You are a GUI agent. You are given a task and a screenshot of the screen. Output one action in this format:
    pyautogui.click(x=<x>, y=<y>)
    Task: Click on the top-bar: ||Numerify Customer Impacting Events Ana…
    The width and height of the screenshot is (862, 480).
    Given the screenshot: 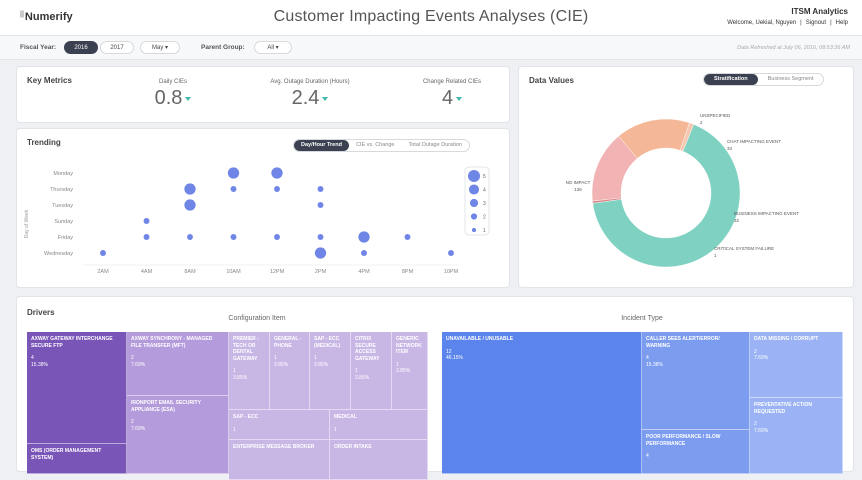 What is the action you would take?
    pyautogui.click(x=431, y=18)
    